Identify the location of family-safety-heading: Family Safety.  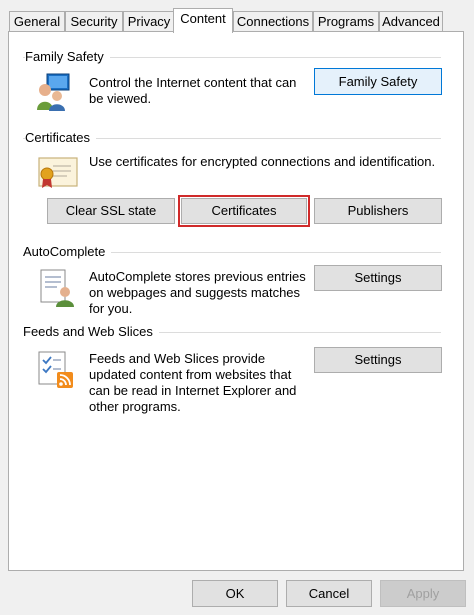
(67, 57).